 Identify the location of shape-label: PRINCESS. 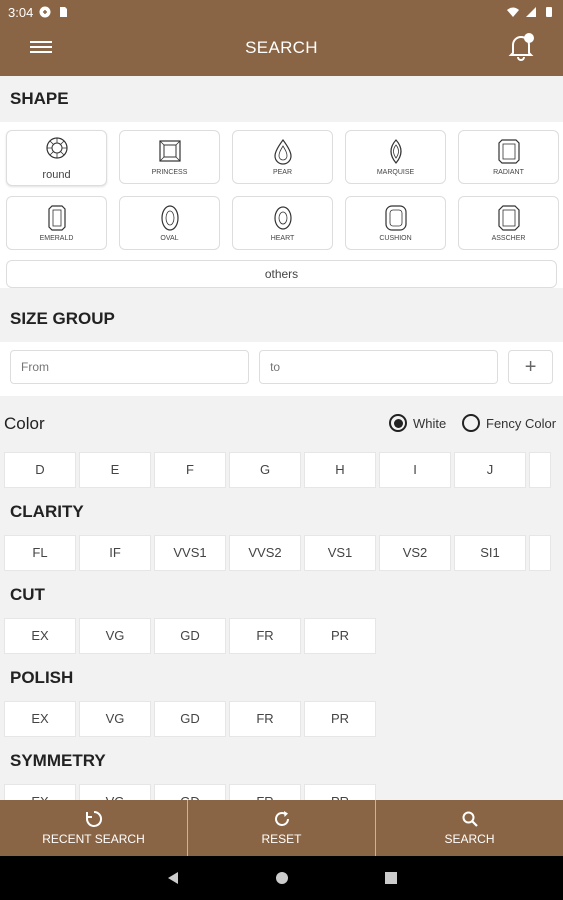
(169, 172).